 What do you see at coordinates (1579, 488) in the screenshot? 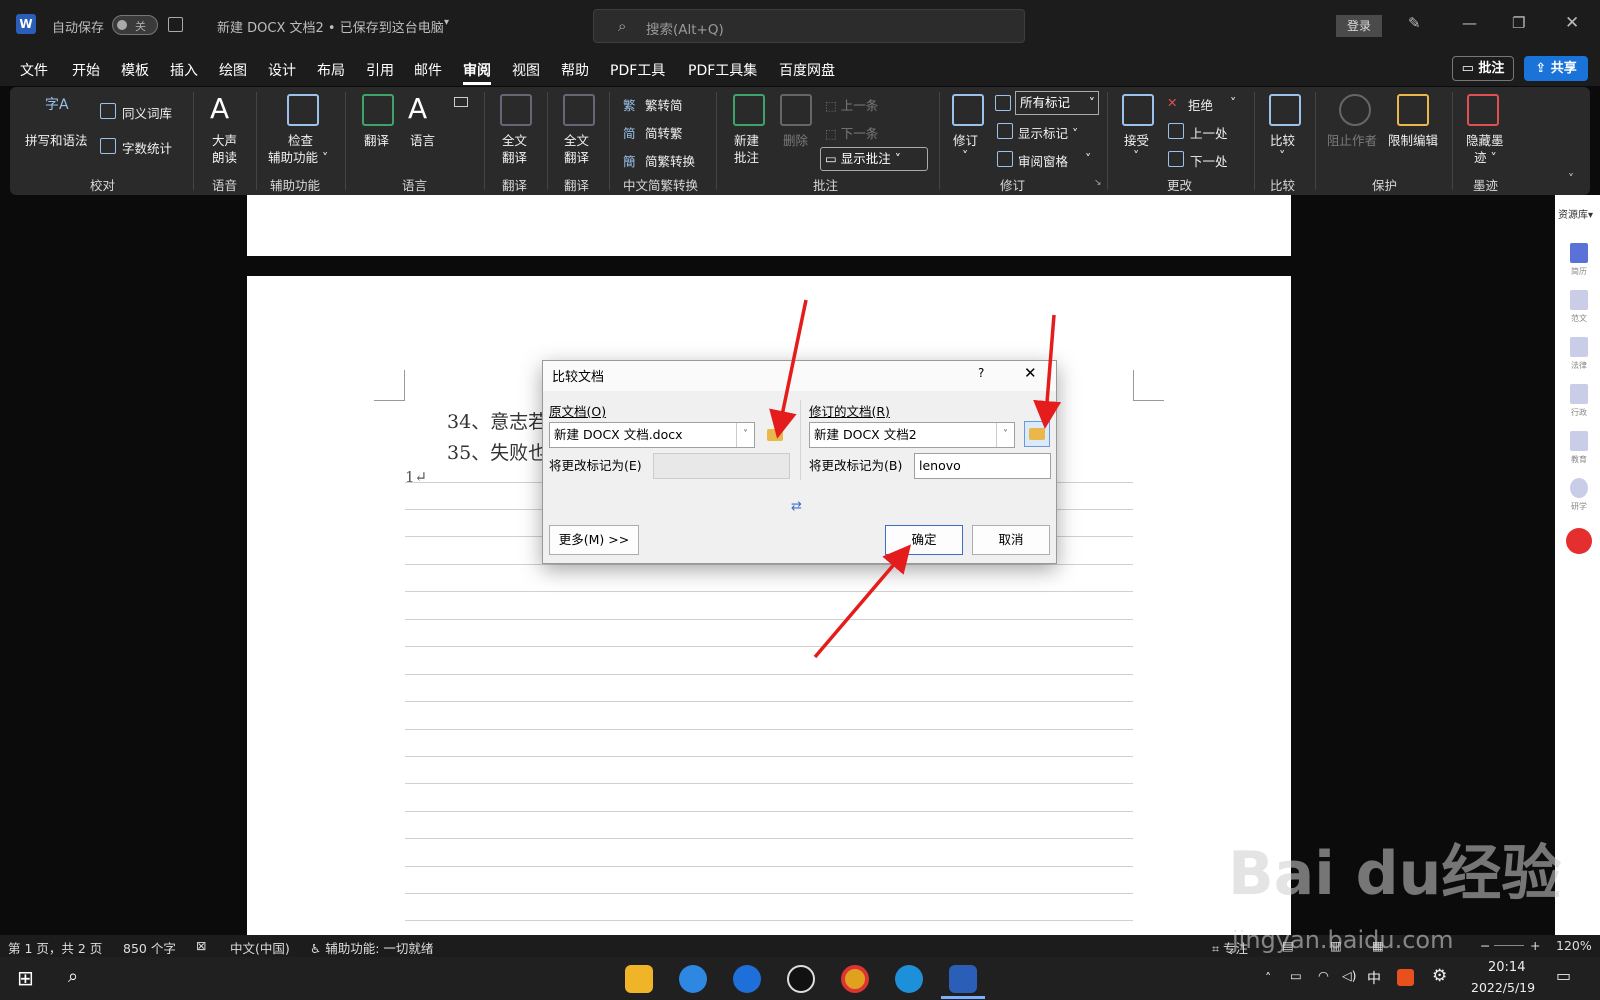
I see `study-icon` at bounding box center [1579, 488].